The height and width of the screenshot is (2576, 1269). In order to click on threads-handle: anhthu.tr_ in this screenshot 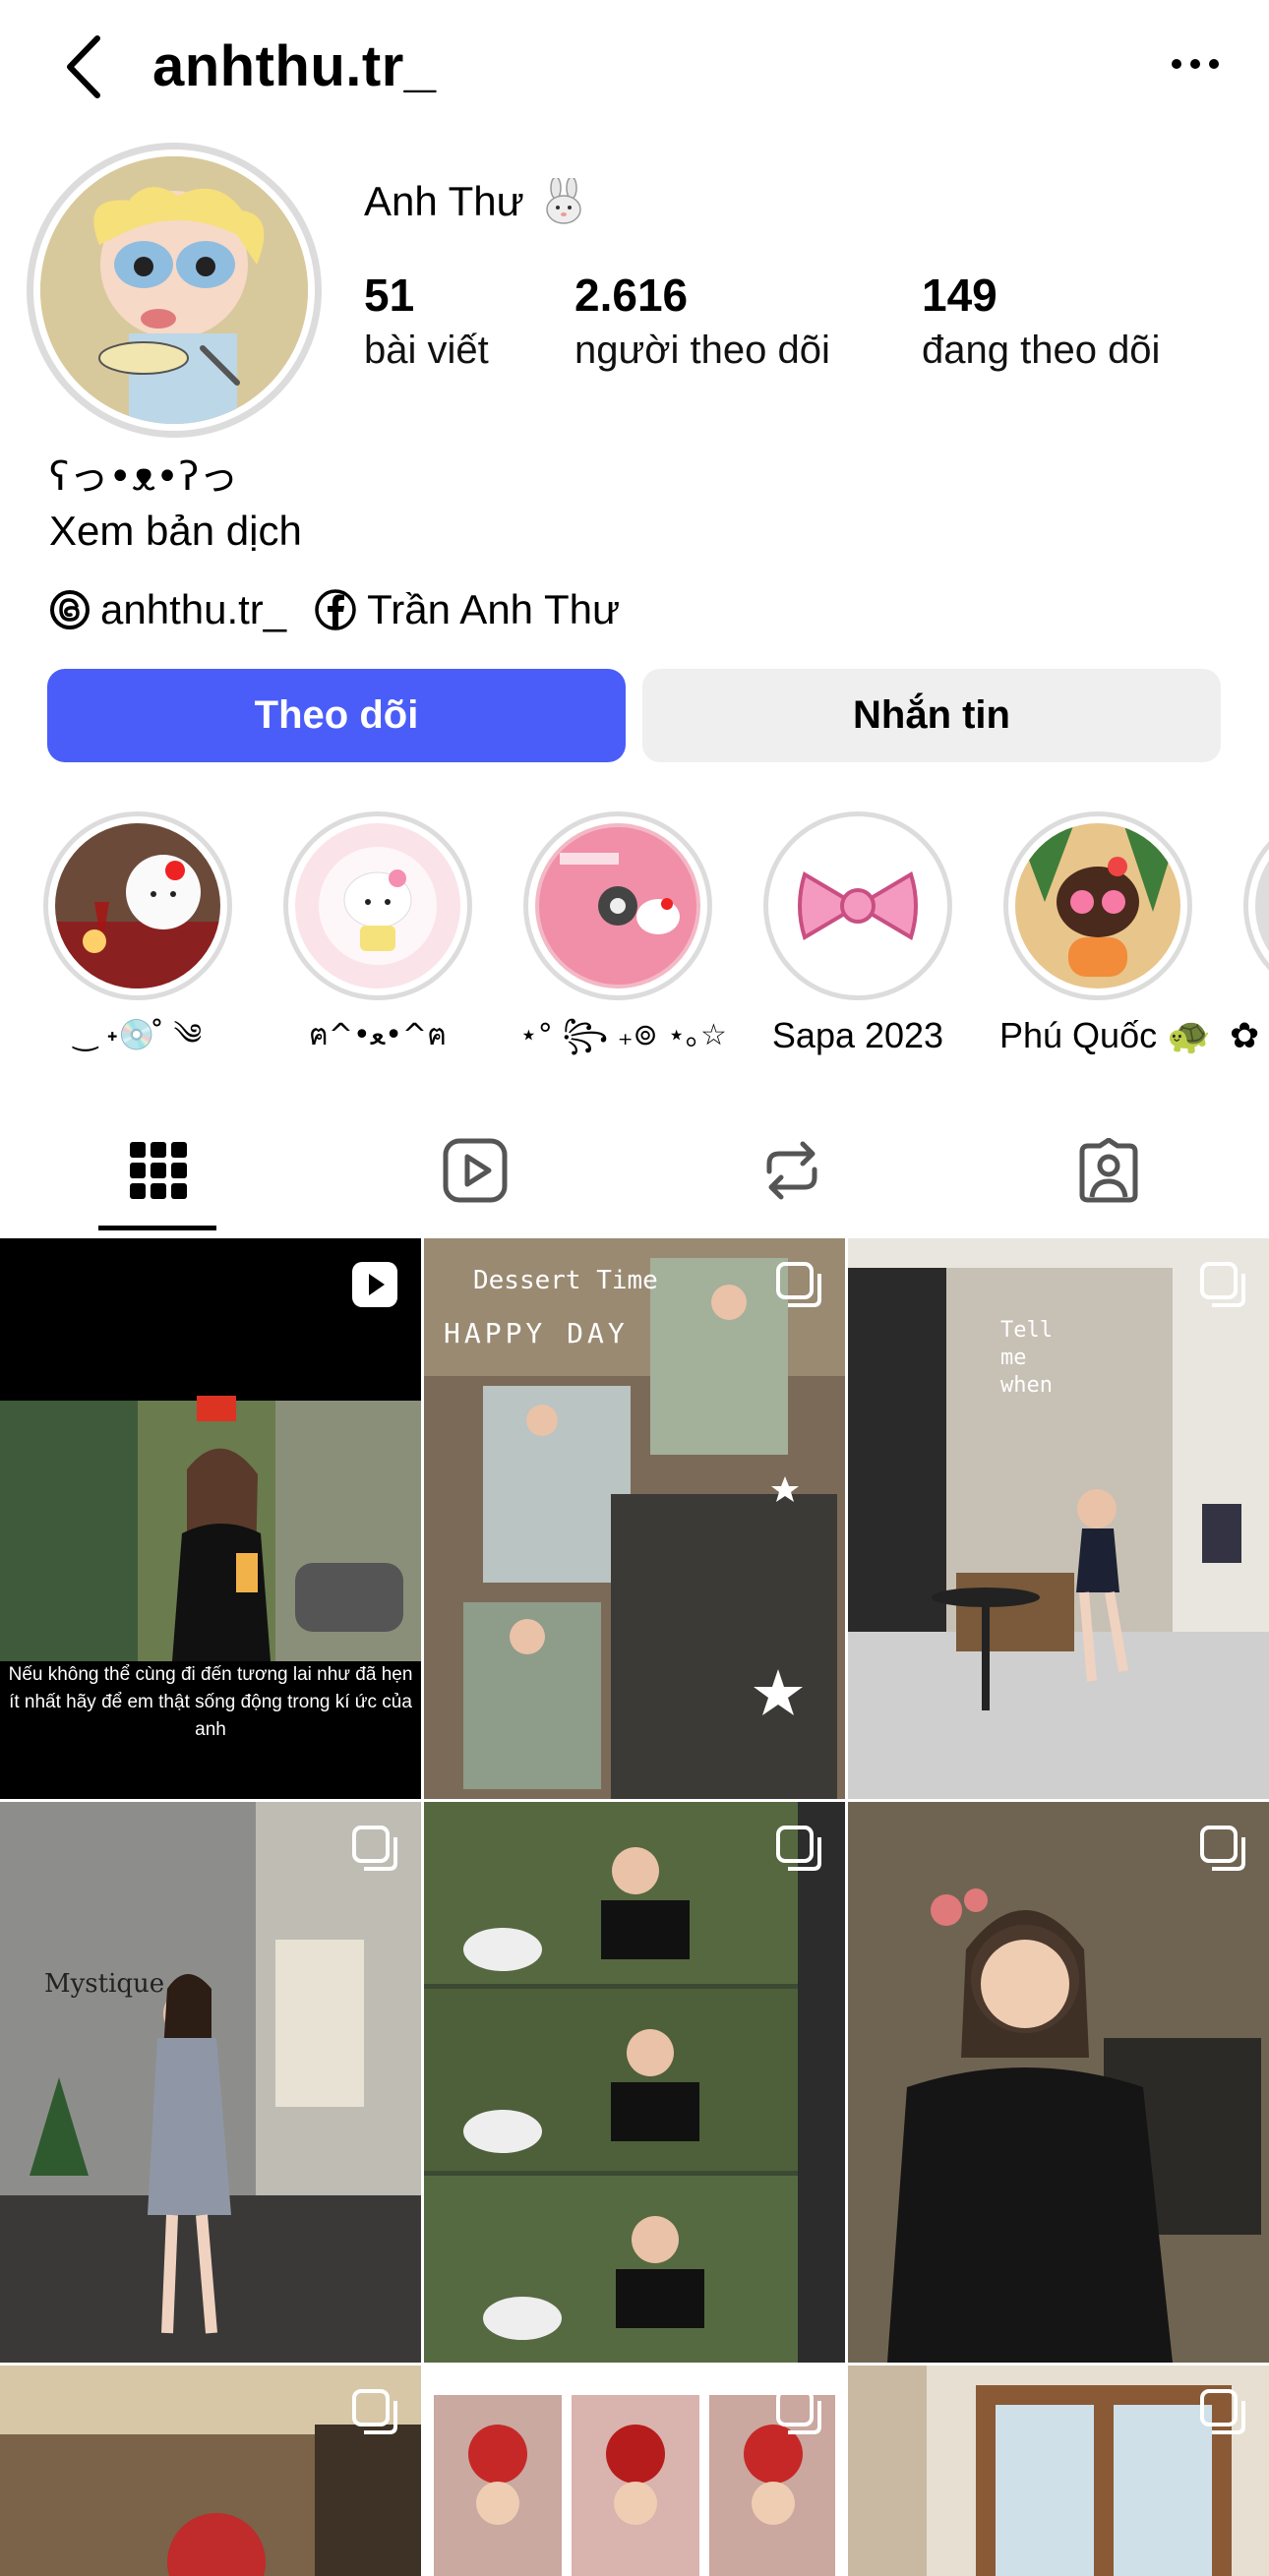, I will do `click(193, 609)`.